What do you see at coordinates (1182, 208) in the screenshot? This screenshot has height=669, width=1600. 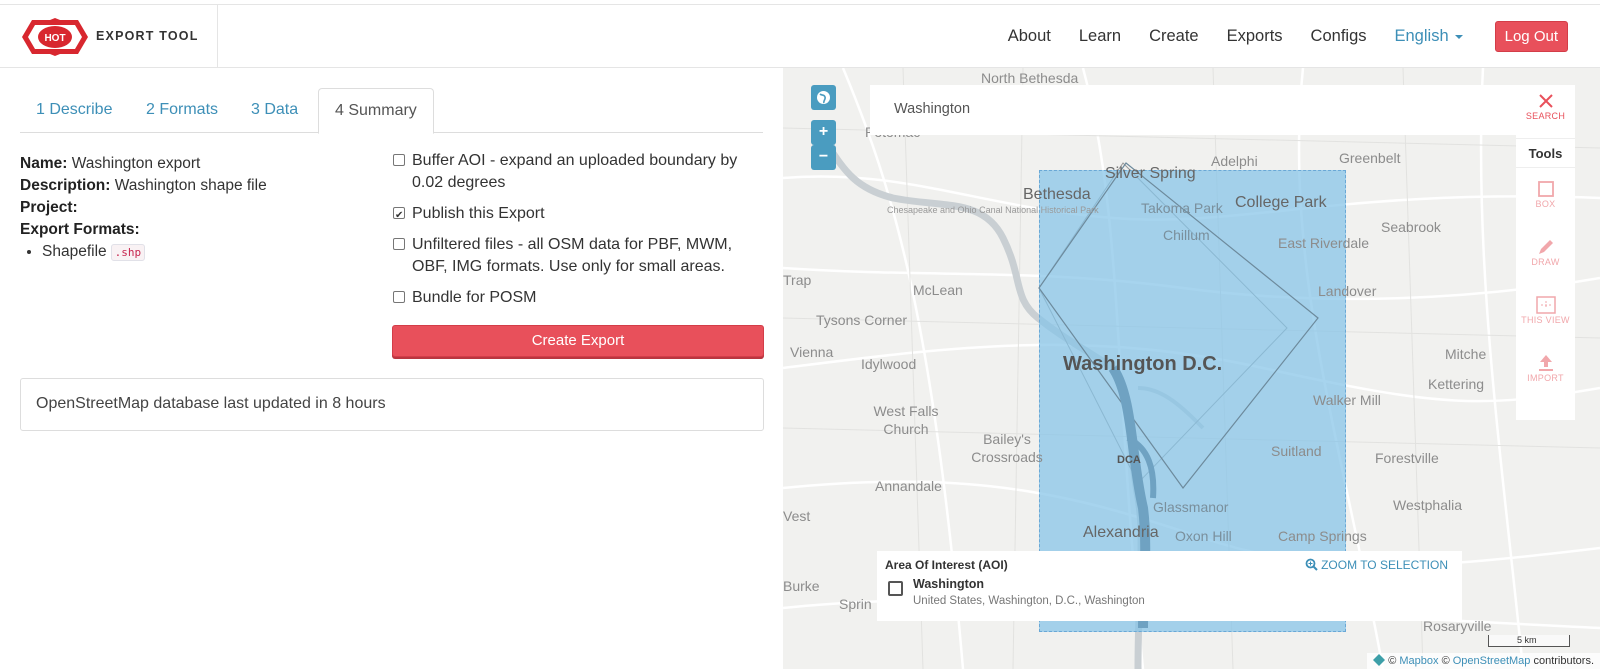 I see `map-label-takoma-park: Takoma Park` at bounding box center [1182, 208].